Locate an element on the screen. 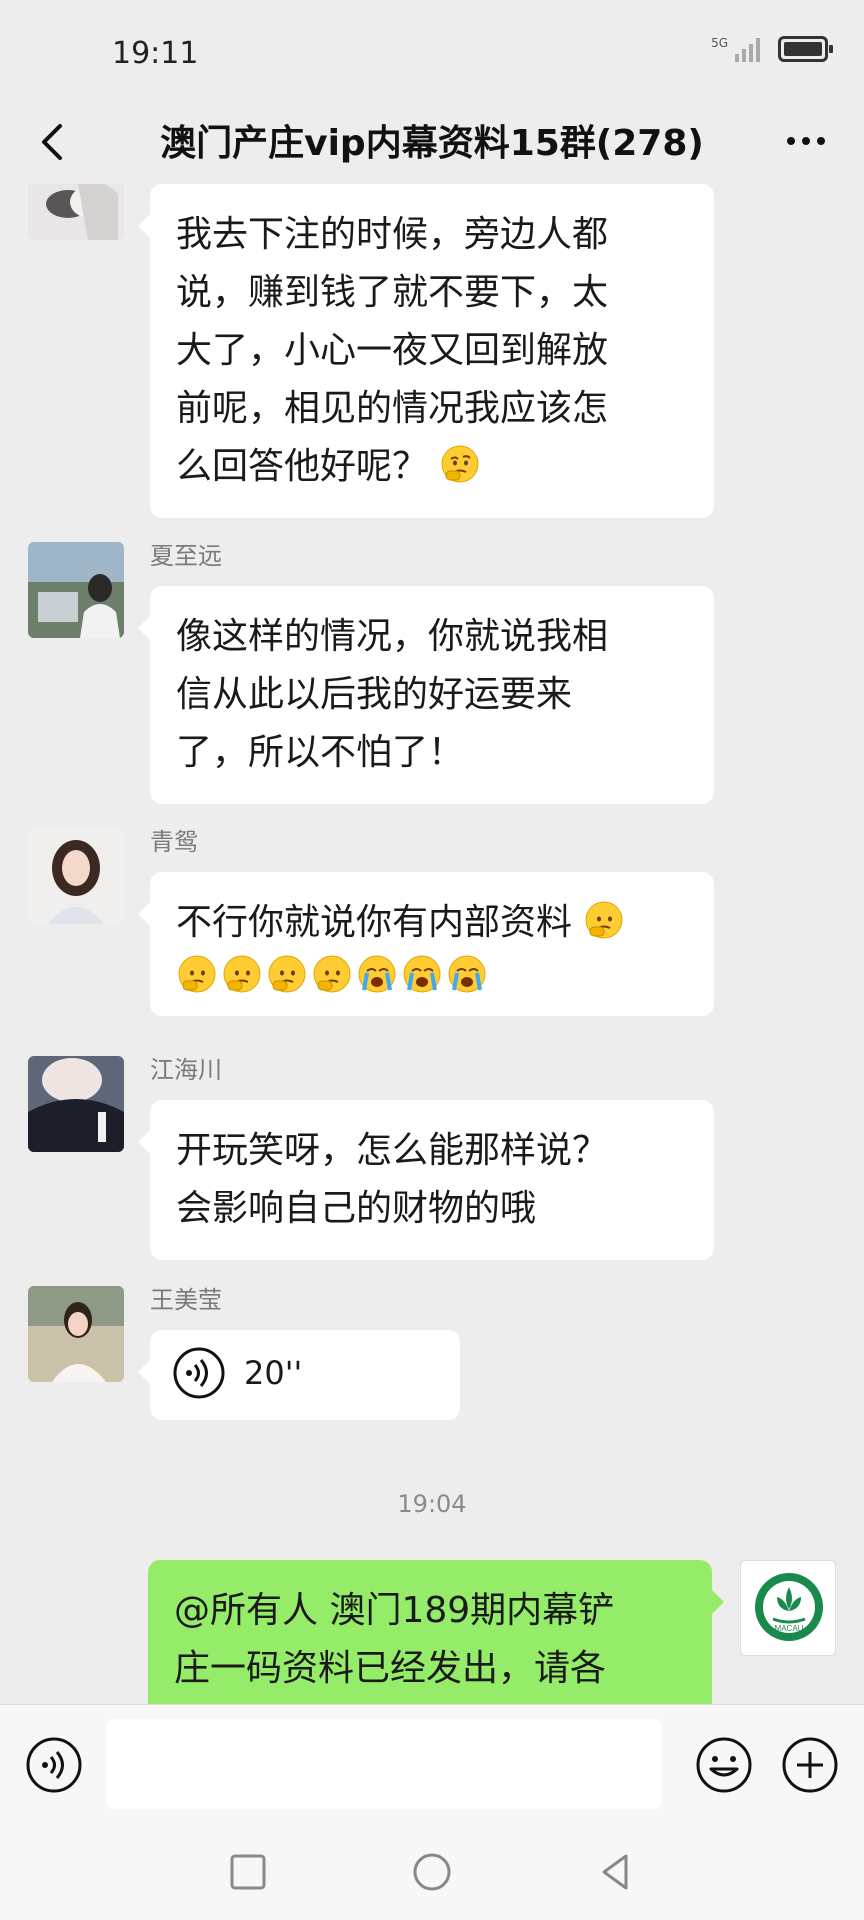 Image resolution: width=864 pixels, height=1920 pixels. sender-name: 江海川 is located at coordinates (186, 1070).